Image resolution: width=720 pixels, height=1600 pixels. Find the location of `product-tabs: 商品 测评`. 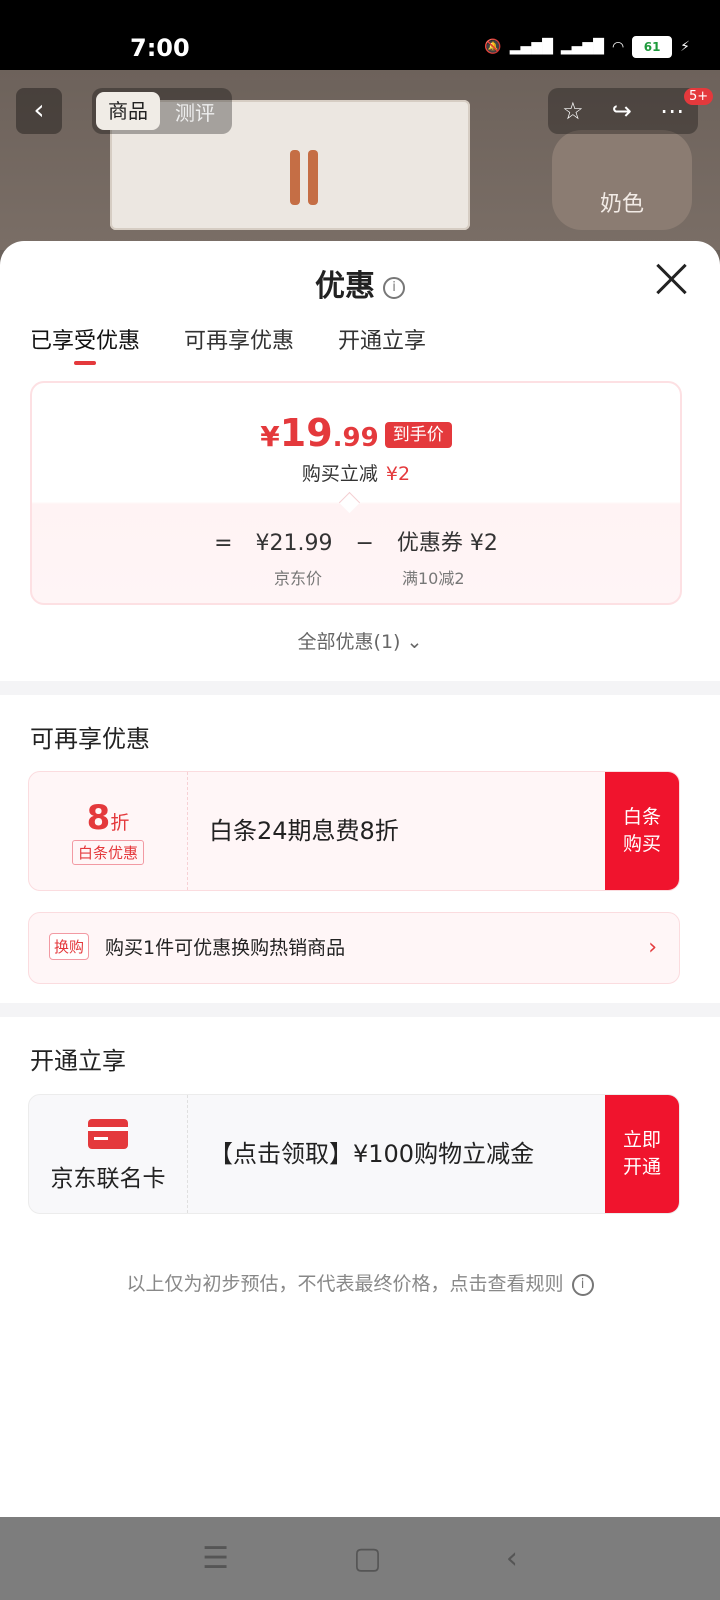

product-tabs: 商品 测评 is located at coordinates (162, 111).